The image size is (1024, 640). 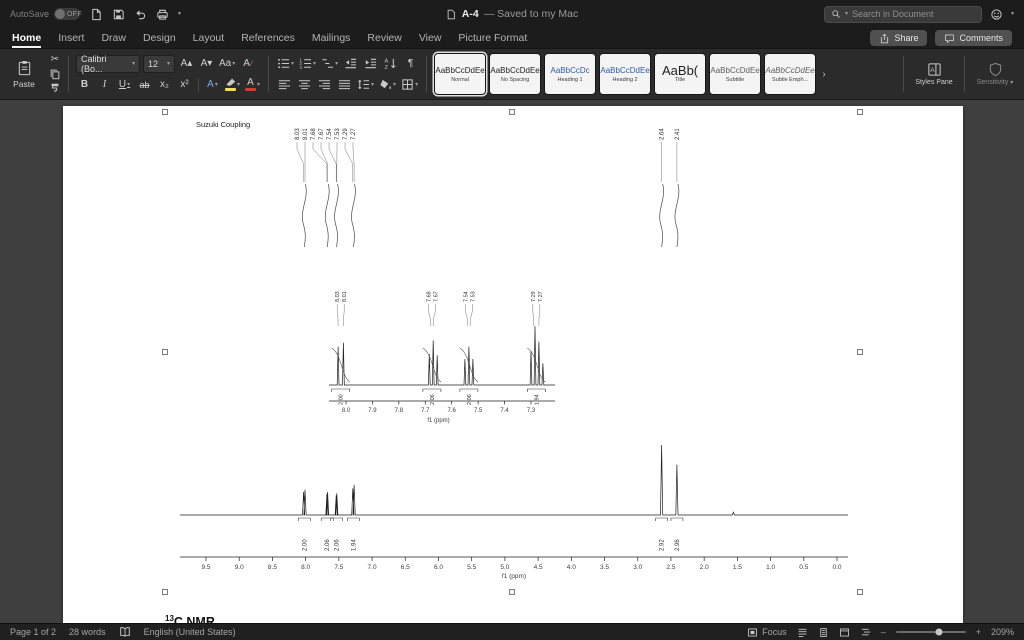 I want to click on feedback-smiley-icon, so click(x=996, y=14).